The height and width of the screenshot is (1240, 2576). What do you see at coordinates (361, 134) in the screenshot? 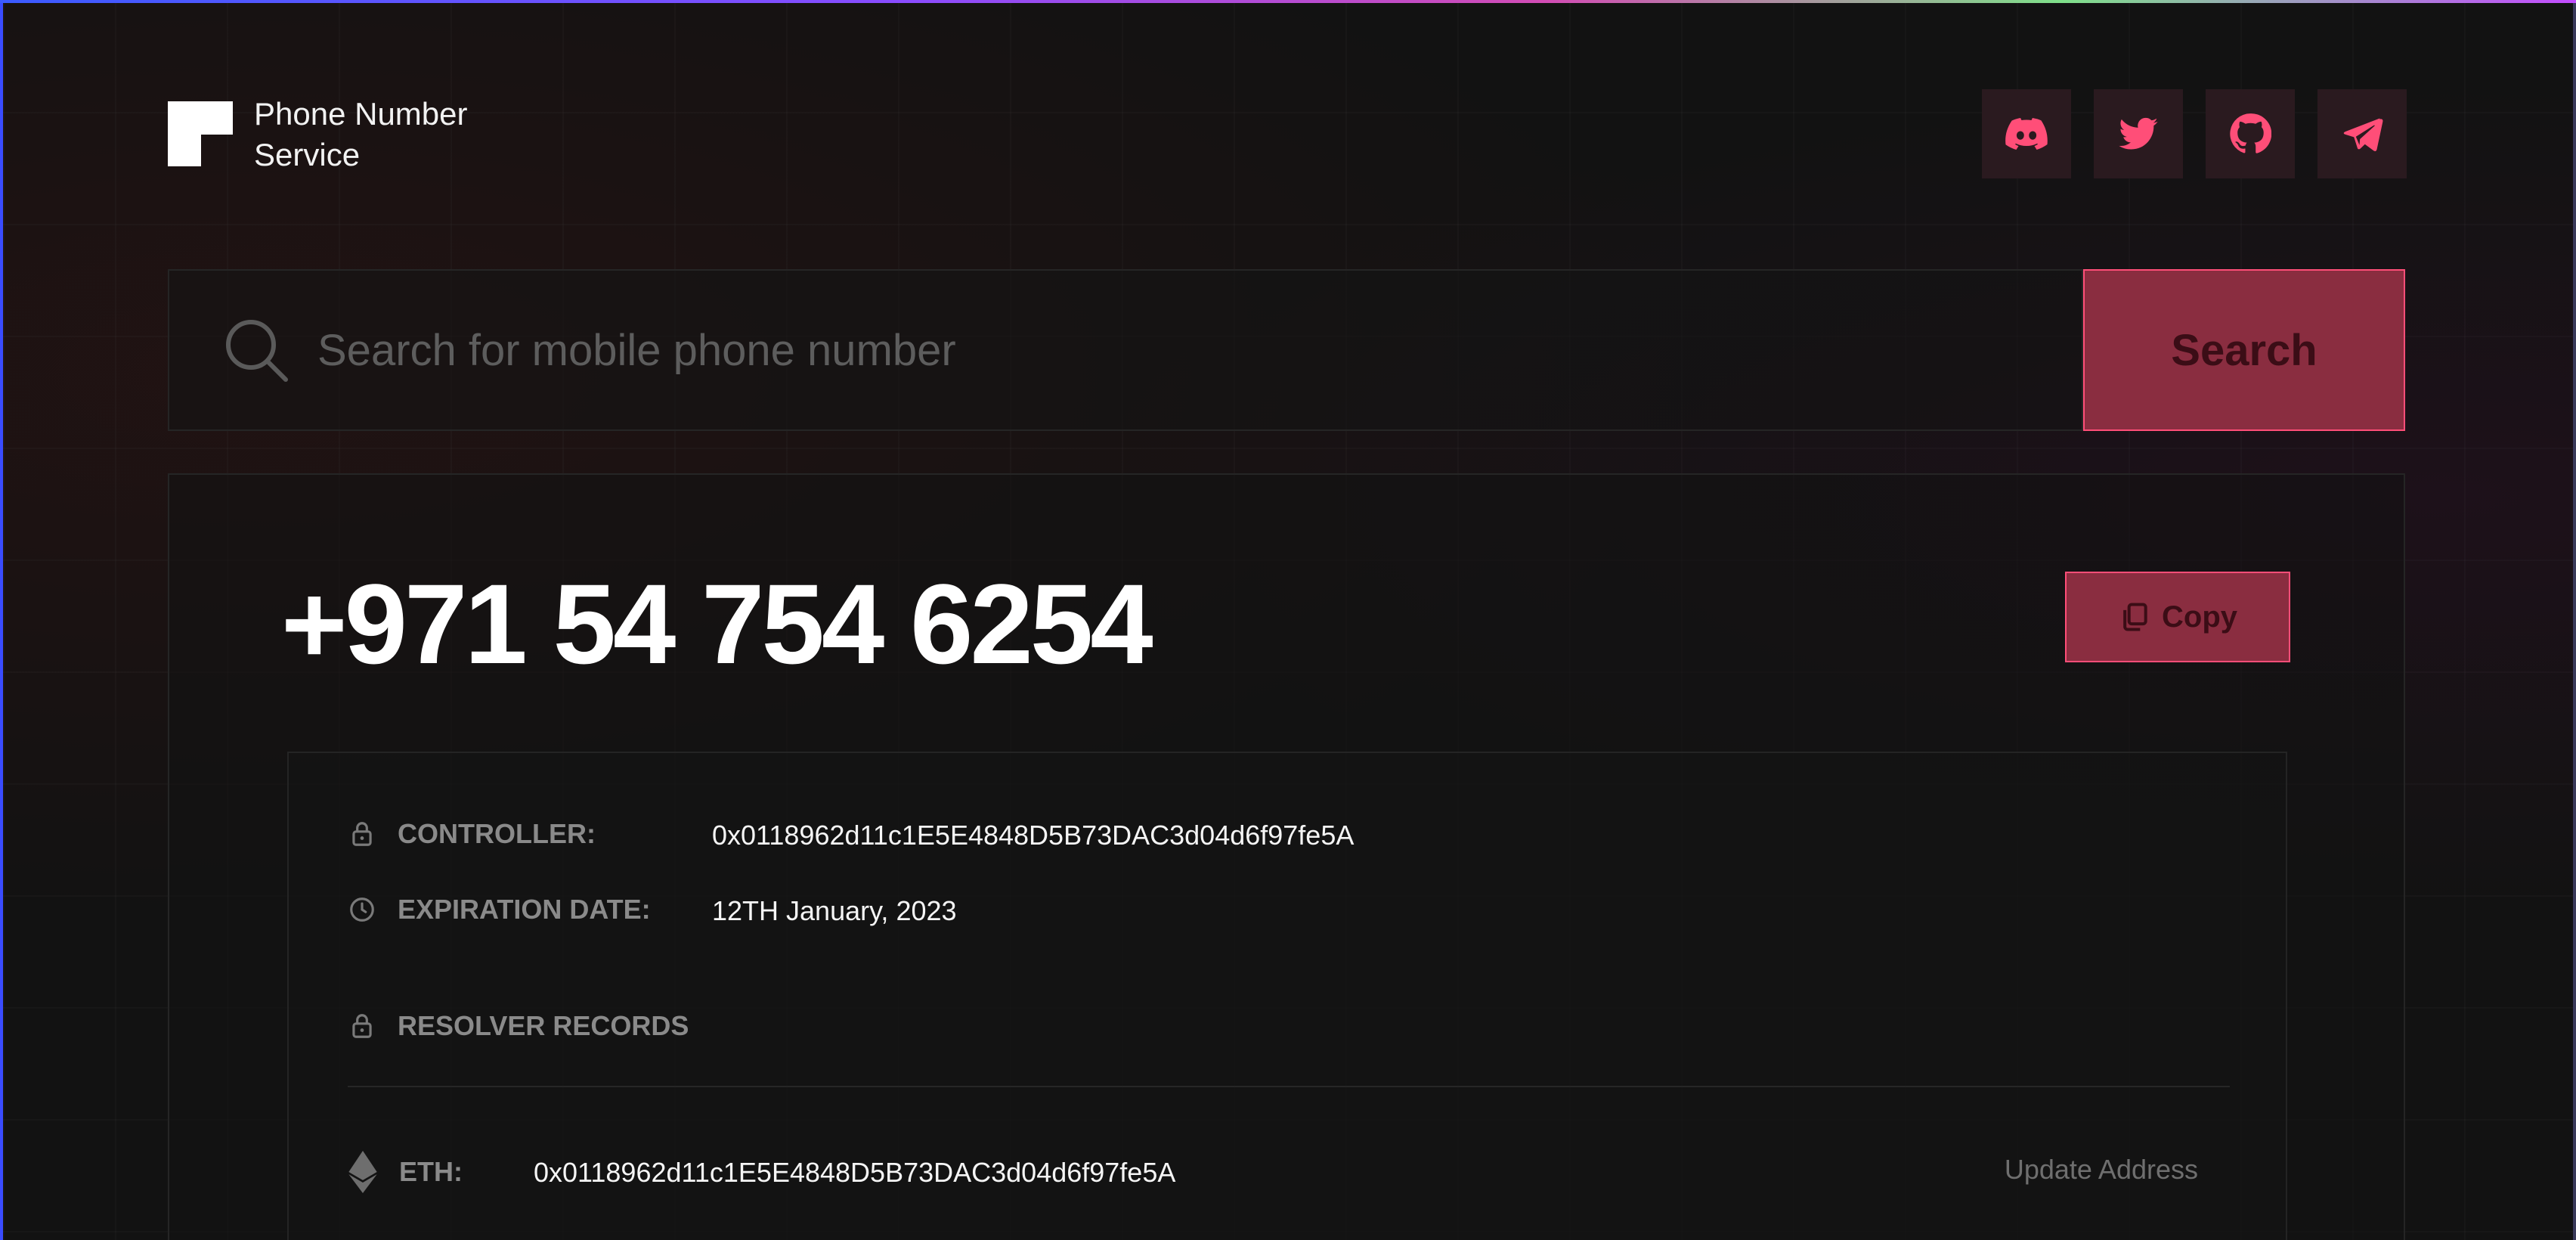
I see `brand-name: Phone Number Service` at bounding box center [361, 134].